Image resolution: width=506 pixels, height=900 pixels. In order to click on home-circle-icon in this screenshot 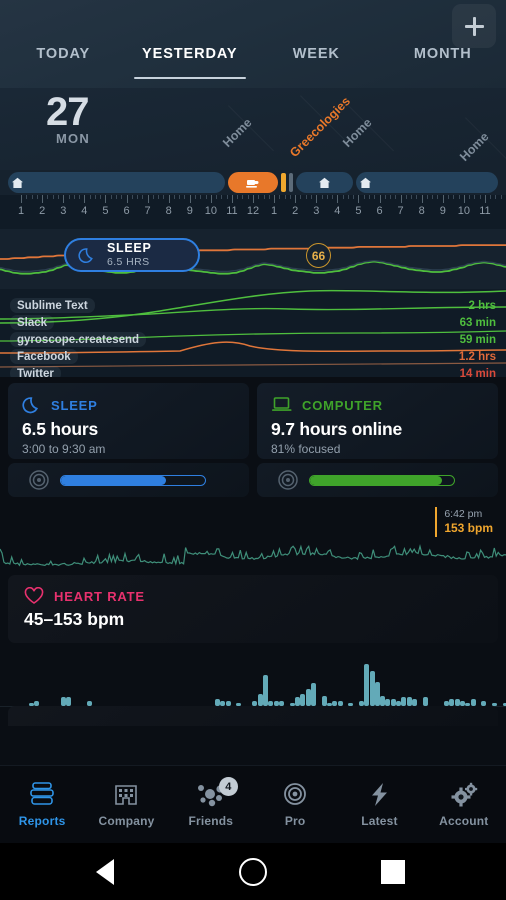, I will do `click(253, 871)`.